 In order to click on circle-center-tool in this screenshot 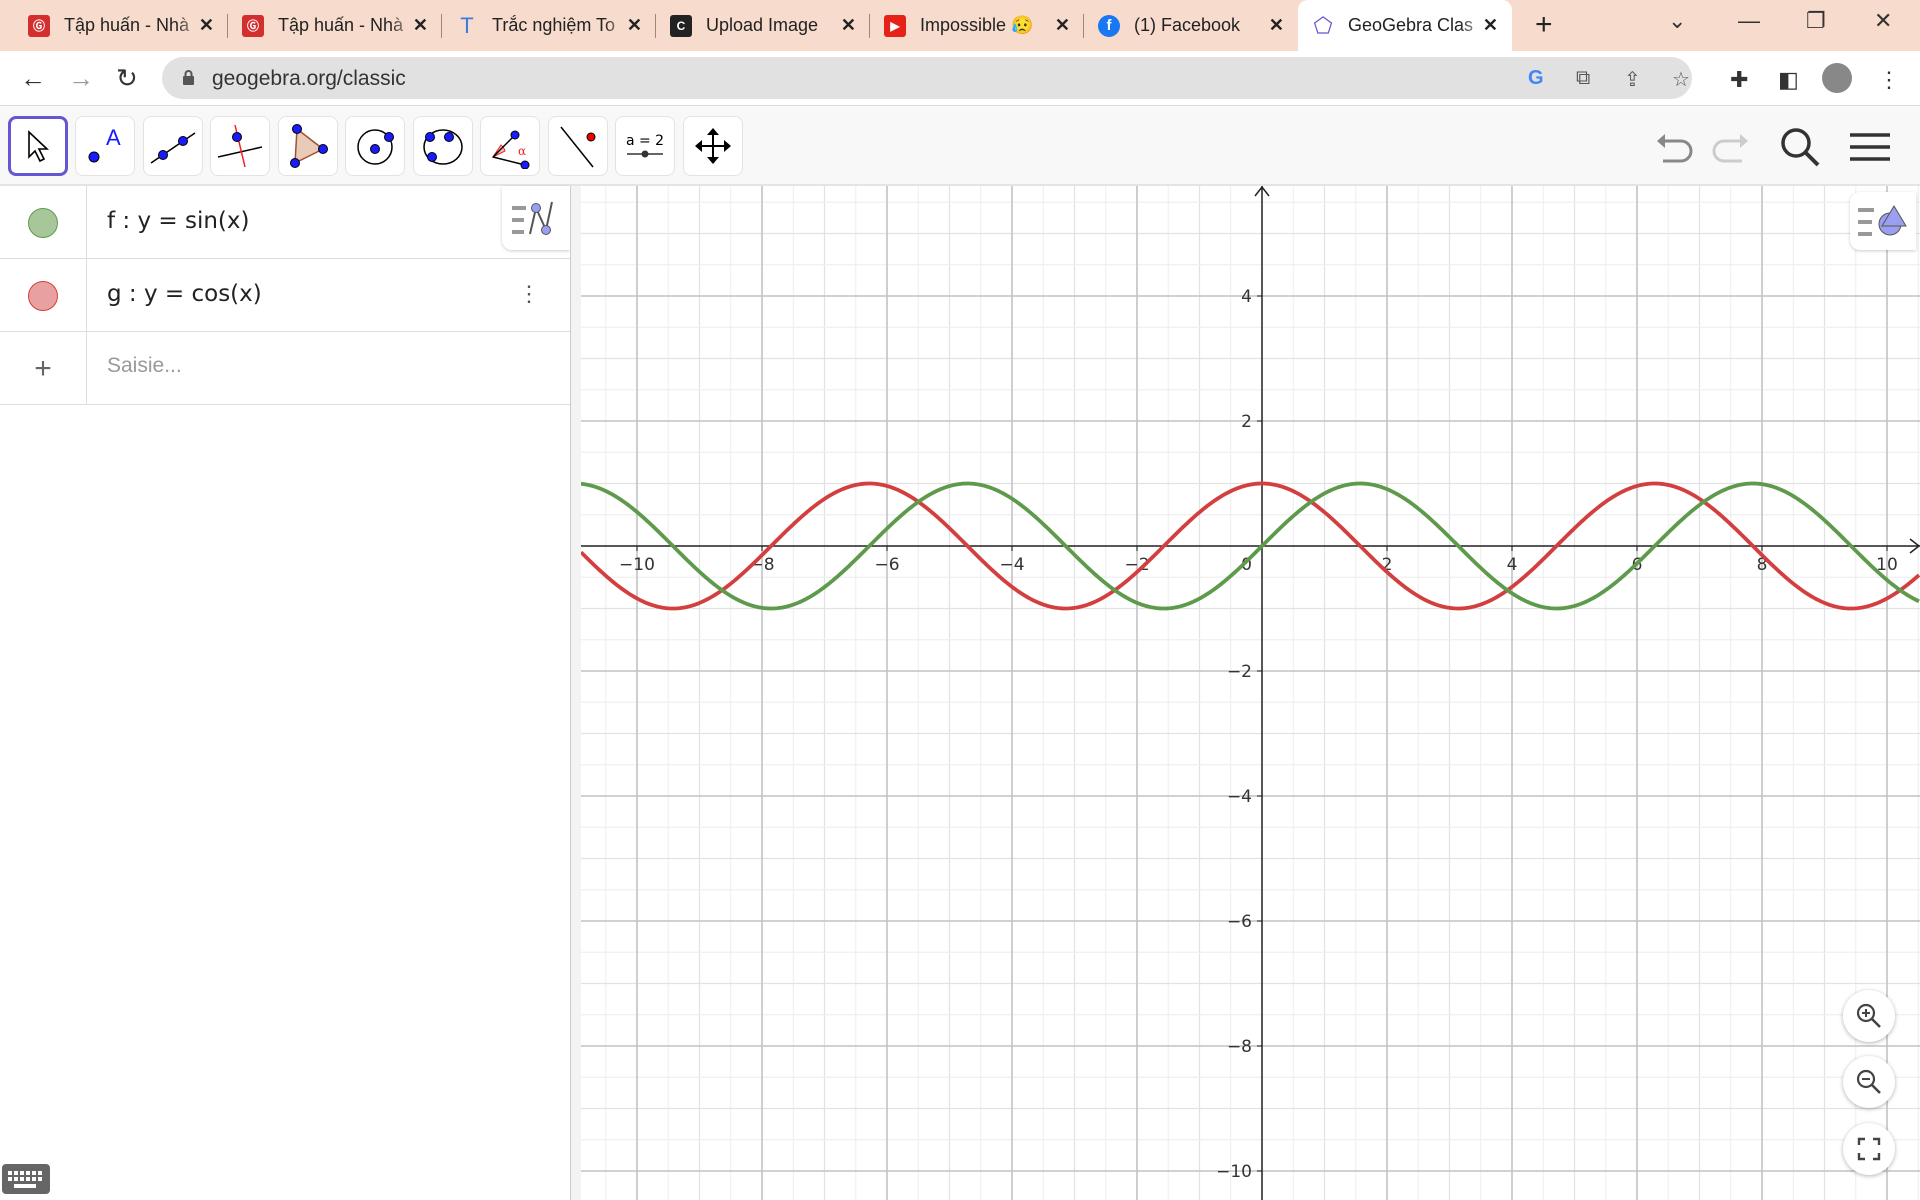, I will do `click(375, 146)`.